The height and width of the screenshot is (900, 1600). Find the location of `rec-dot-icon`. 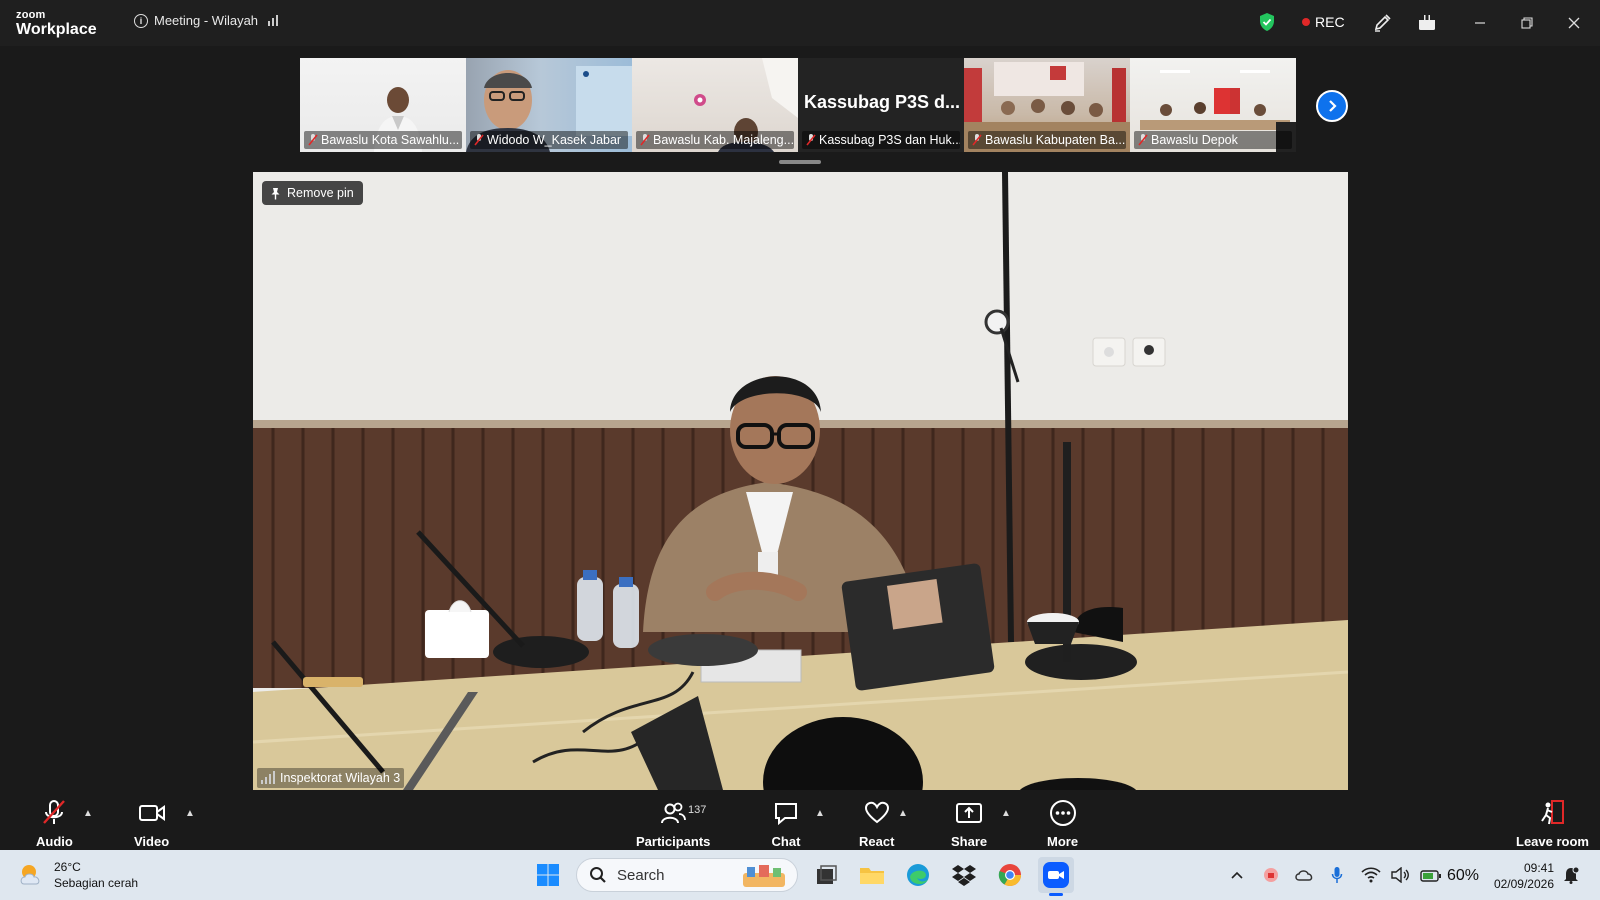

rec-dot-icon is located at coordinates (1306, 22).